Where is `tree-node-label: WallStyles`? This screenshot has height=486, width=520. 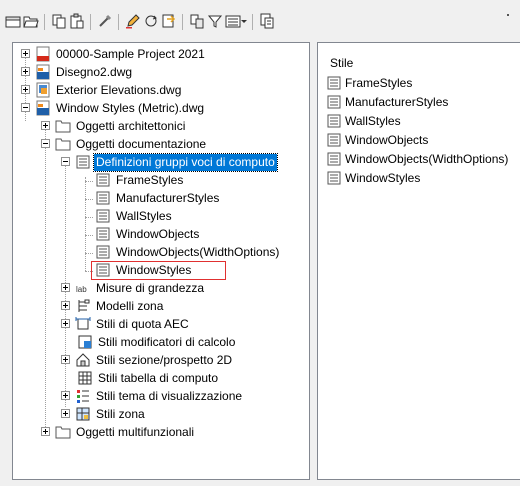
tree-node-label: WallStyles is located at coordinates (144, 215).